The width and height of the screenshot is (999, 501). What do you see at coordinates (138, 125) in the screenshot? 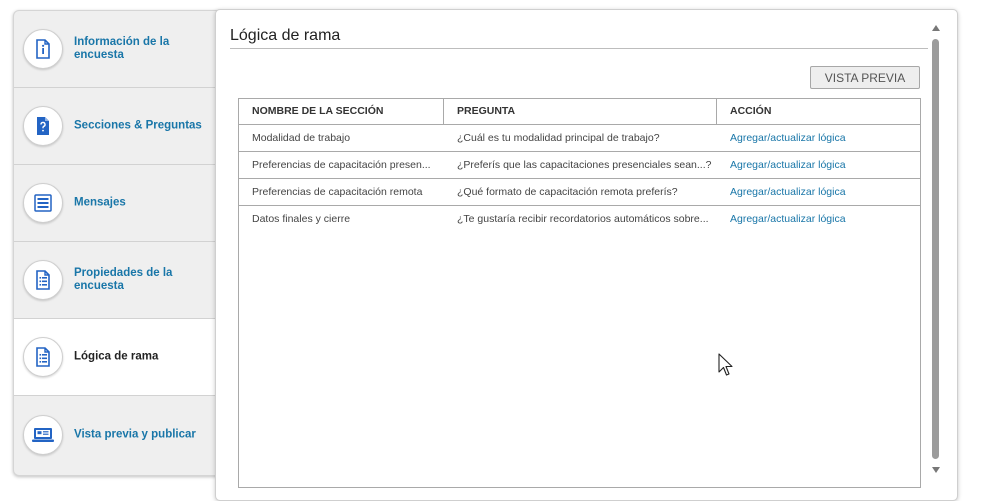
I see `sidebar-item-label: Secciones & Preguntas` at bounding box center [138, 125].